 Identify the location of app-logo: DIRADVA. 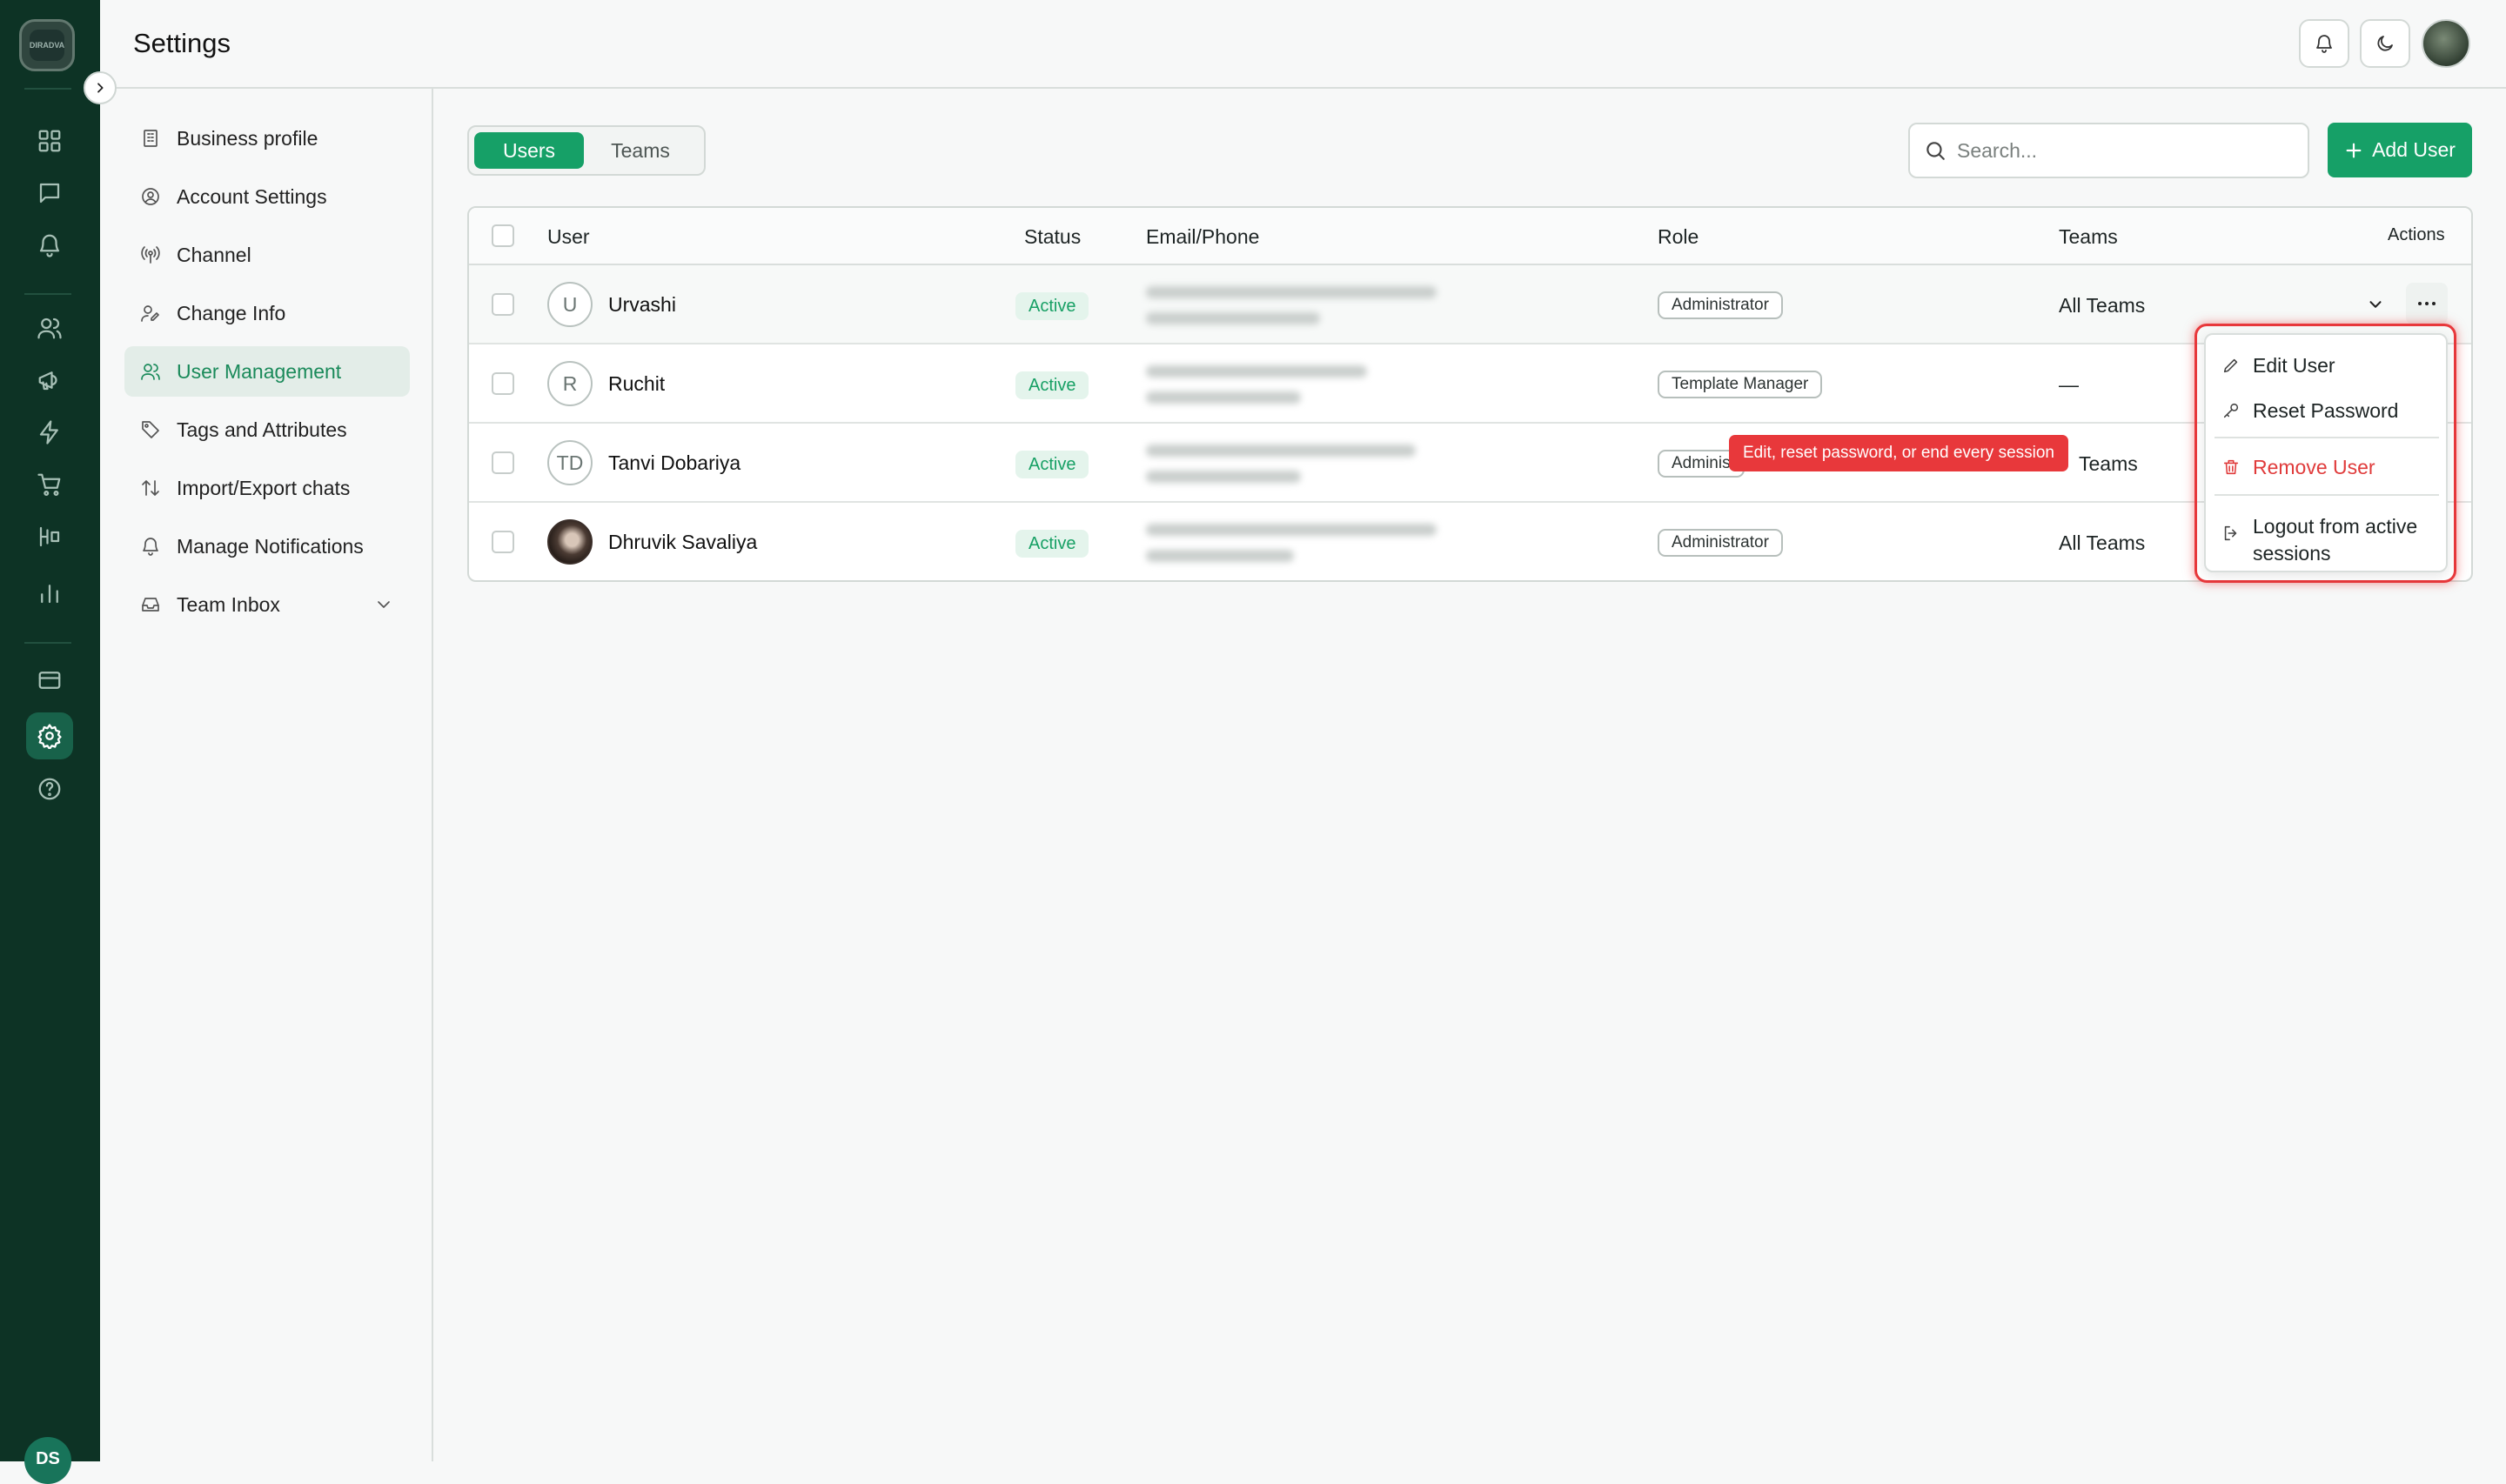
(47, 45).